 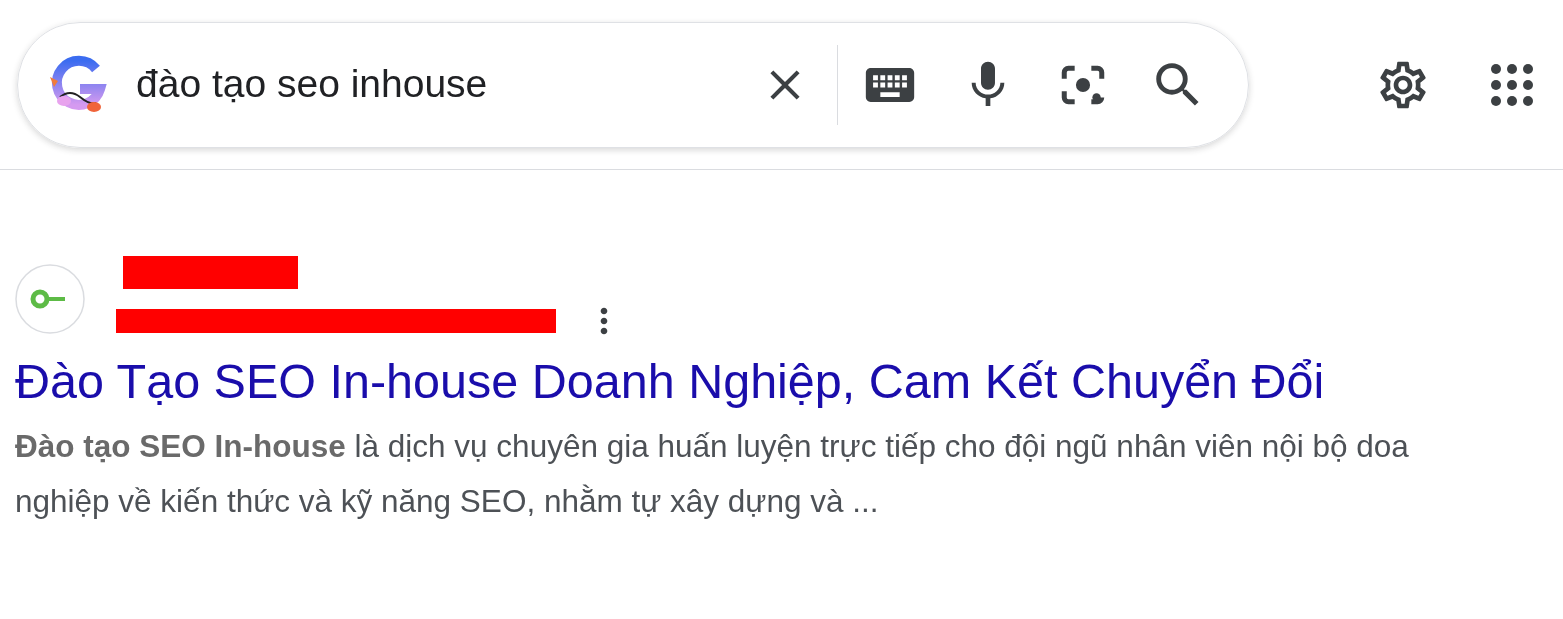 I want to click on site-favicon-icon, so click(x=50, y=298).